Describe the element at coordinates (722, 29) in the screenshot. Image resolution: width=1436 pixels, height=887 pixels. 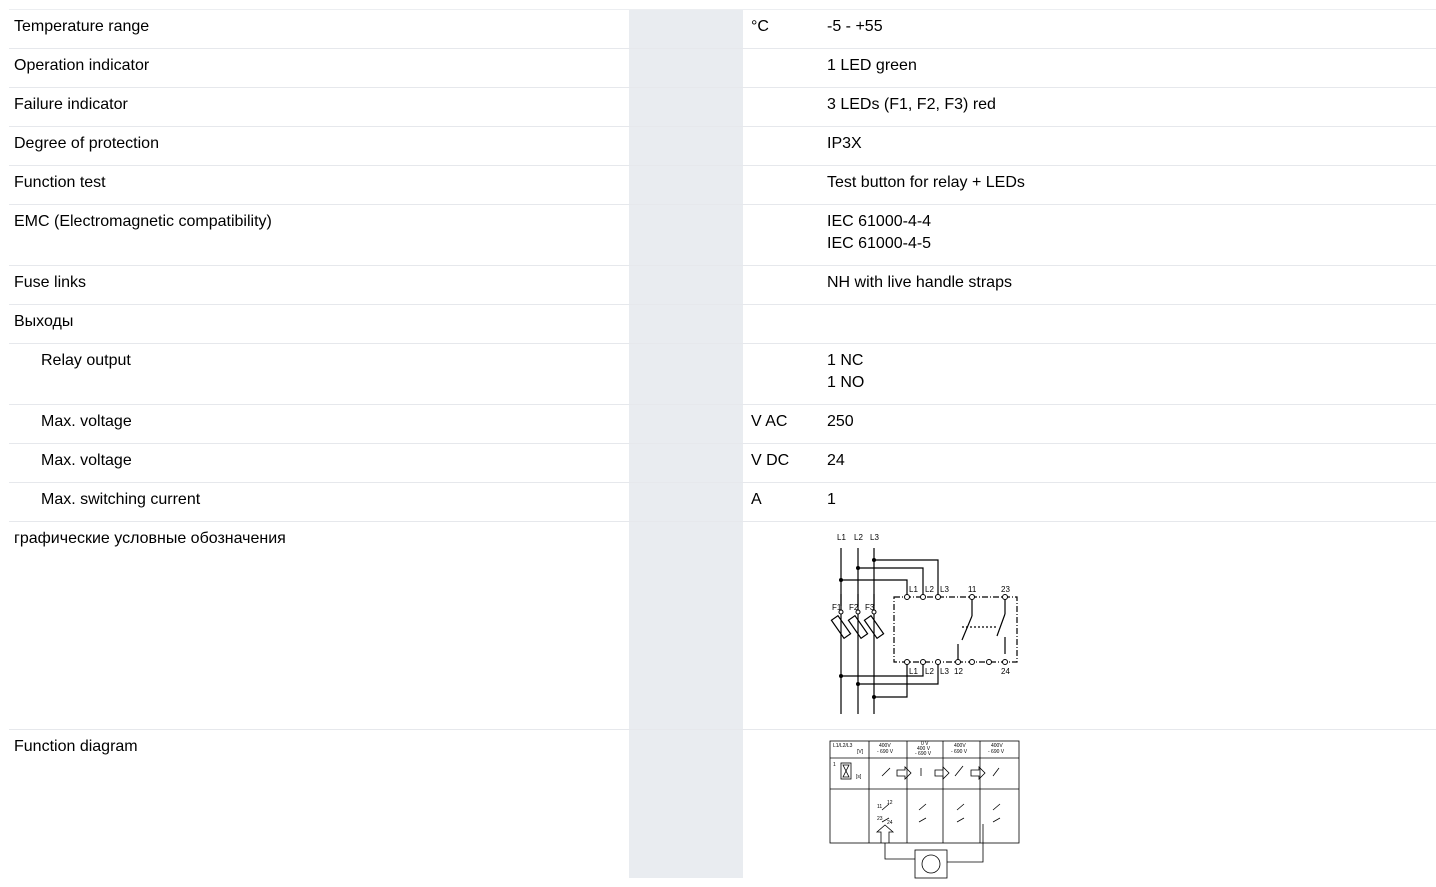
I see `table-row: Temperature range °C -5 - +55` at that location.